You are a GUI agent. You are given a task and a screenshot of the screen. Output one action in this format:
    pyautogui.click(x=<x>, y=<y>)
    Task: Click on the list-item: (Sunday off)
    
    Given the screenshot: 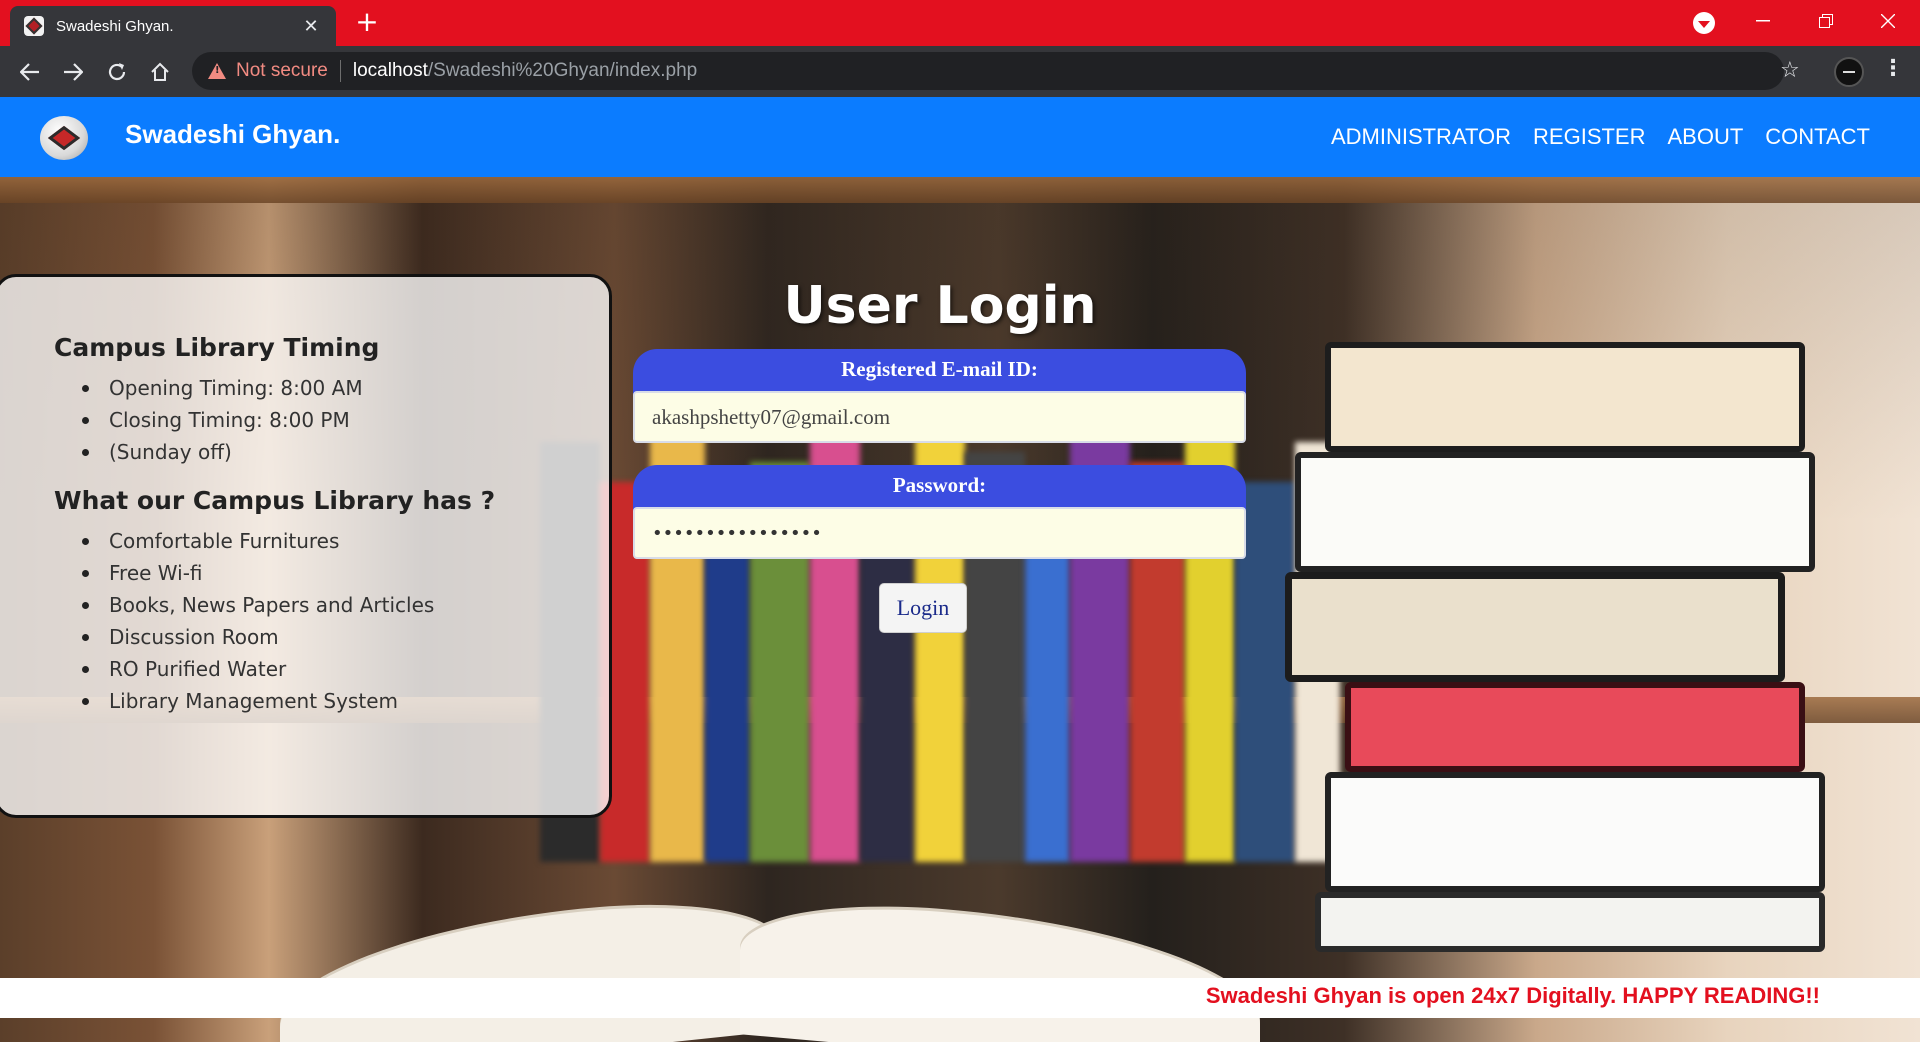 What is the action you would take?
    pyautogui.click(x=331, y=452)
    